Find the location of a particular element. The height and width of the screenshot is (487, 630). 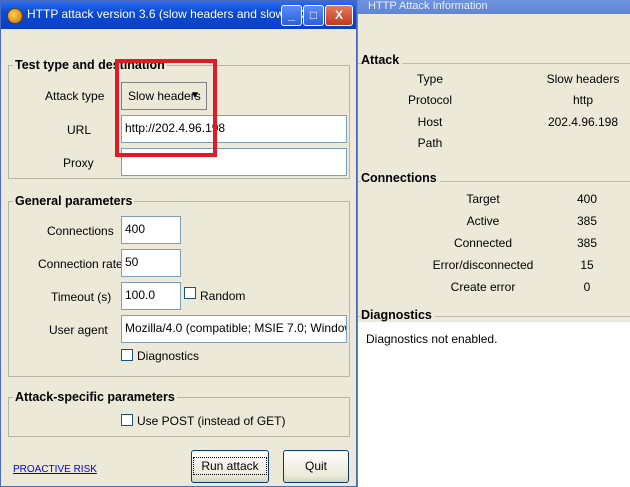

attack-type-row-label: Type is located at coordinates (429, 79).